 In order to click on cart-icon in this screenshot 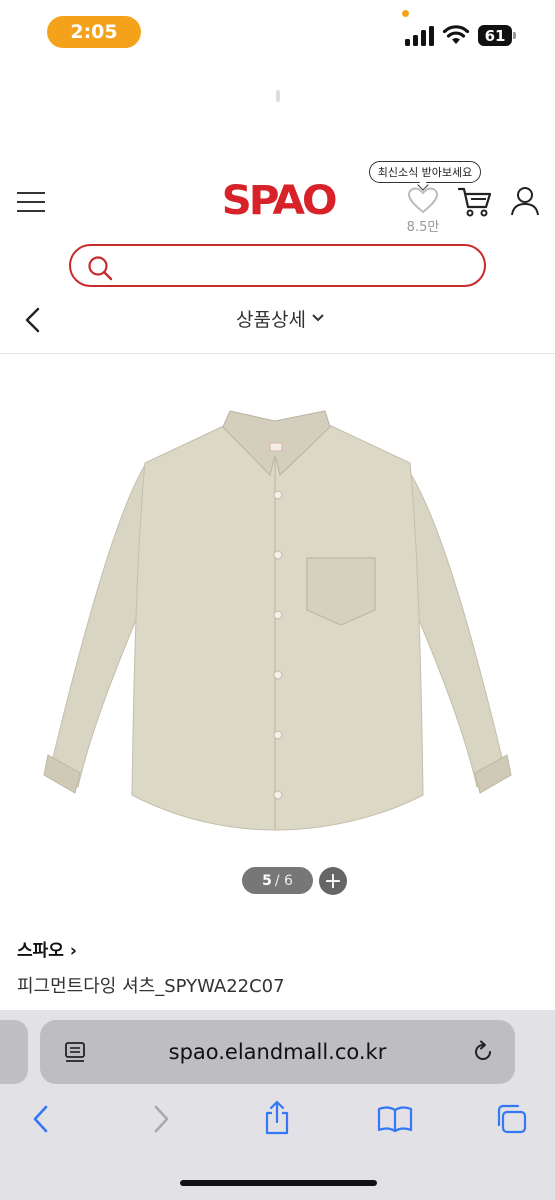, I will do `click(475, 202)`.